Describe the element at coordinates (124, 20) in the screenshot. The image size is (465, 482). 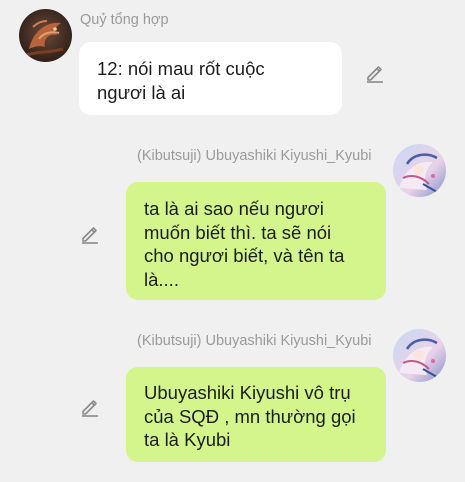
I see `sender-name: Quỷ tổng hợp` at that location.